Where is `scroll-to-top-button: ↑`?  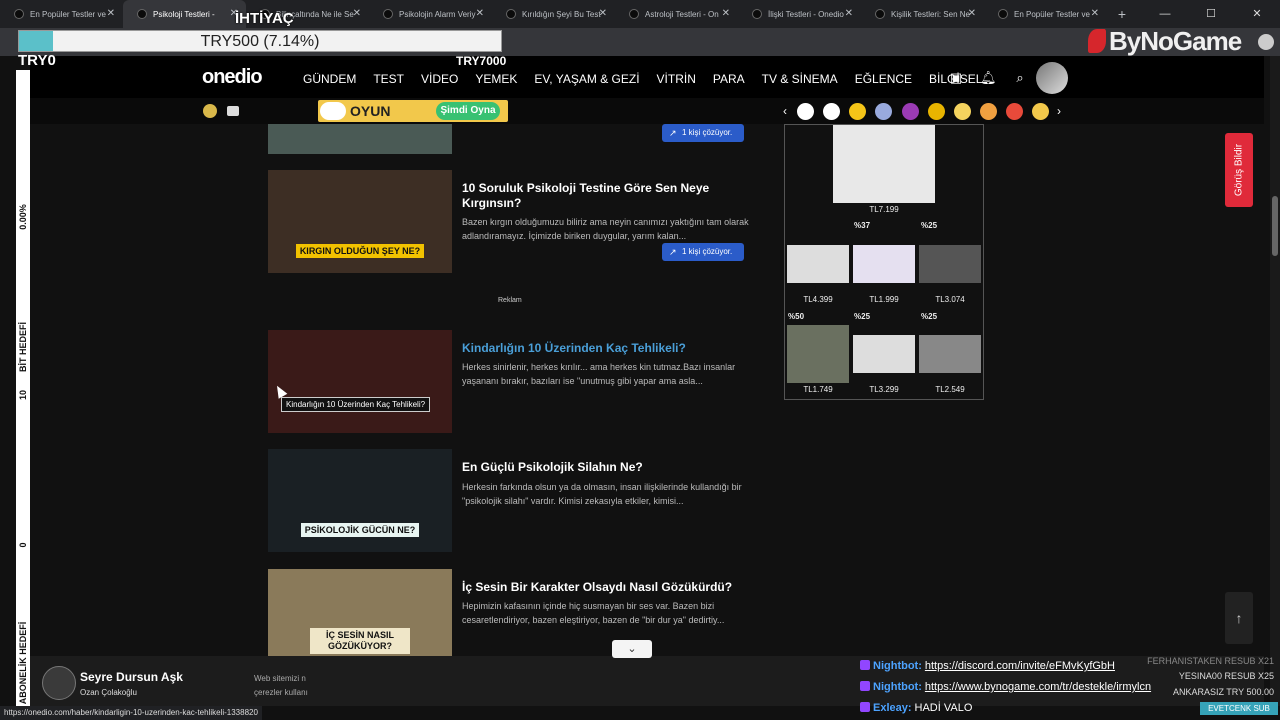 scroll-to-top-button: ↑ is located at coordinates (1239, 618).